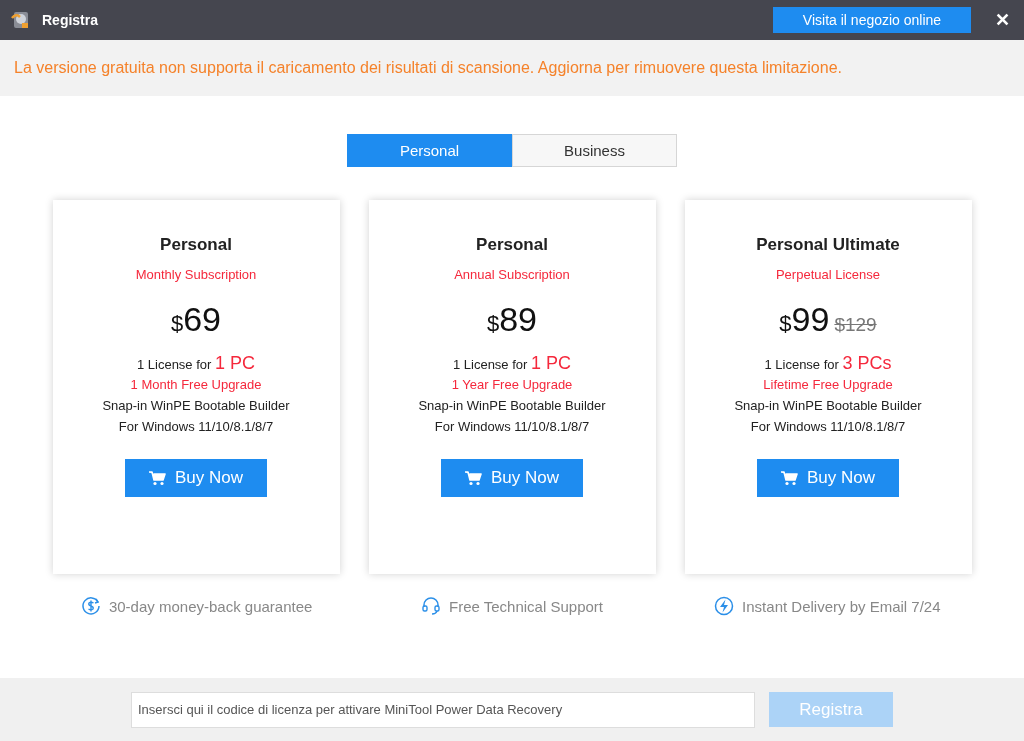 The height and width of the screenshot is (741, 1024). I want to click on store-button: Visita il negozio online, so click(872, 20).